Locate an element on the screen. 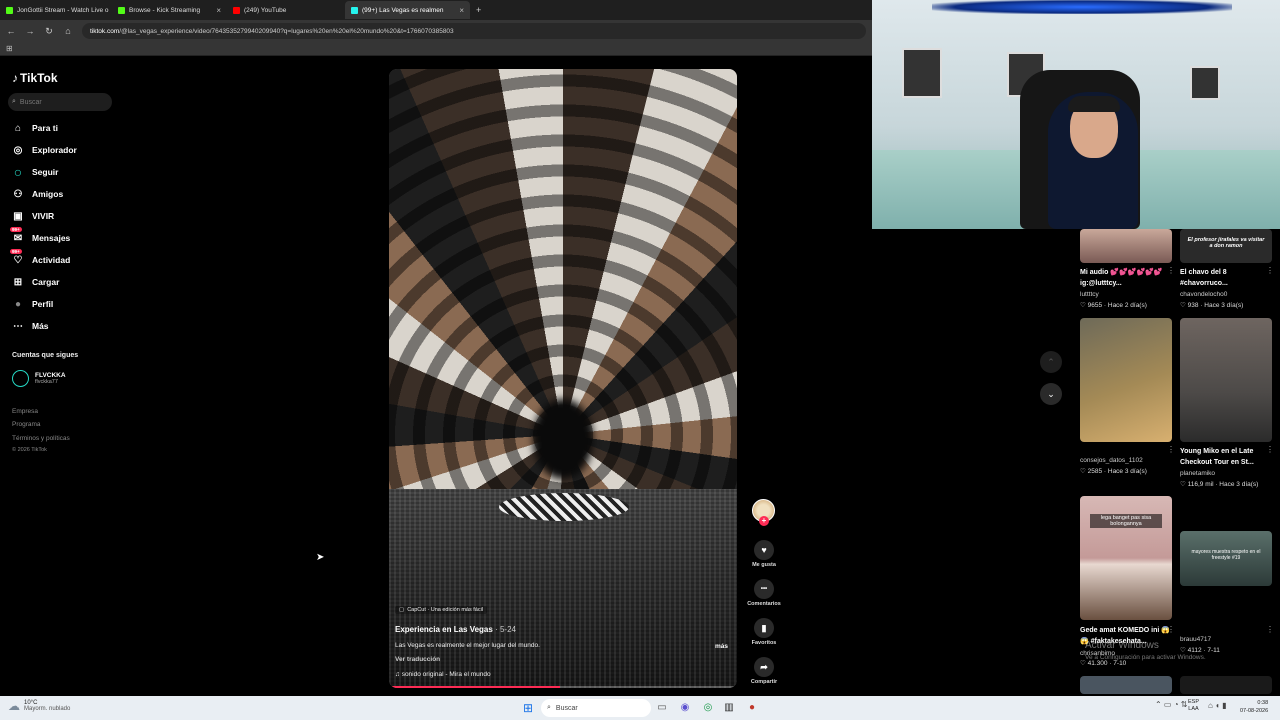 This screenshot has width=1280, height=720. footer-link-terminos: Términos y políticas is located at coordinates (41, 438).